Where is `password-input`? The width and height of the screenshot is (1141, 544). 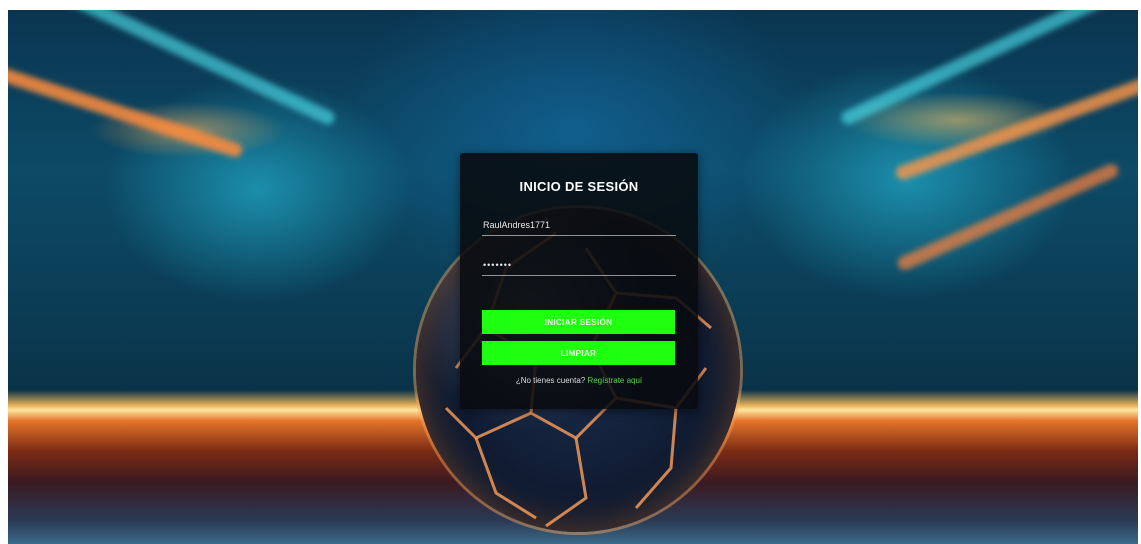 password-input is located at coordinates (579, 265).